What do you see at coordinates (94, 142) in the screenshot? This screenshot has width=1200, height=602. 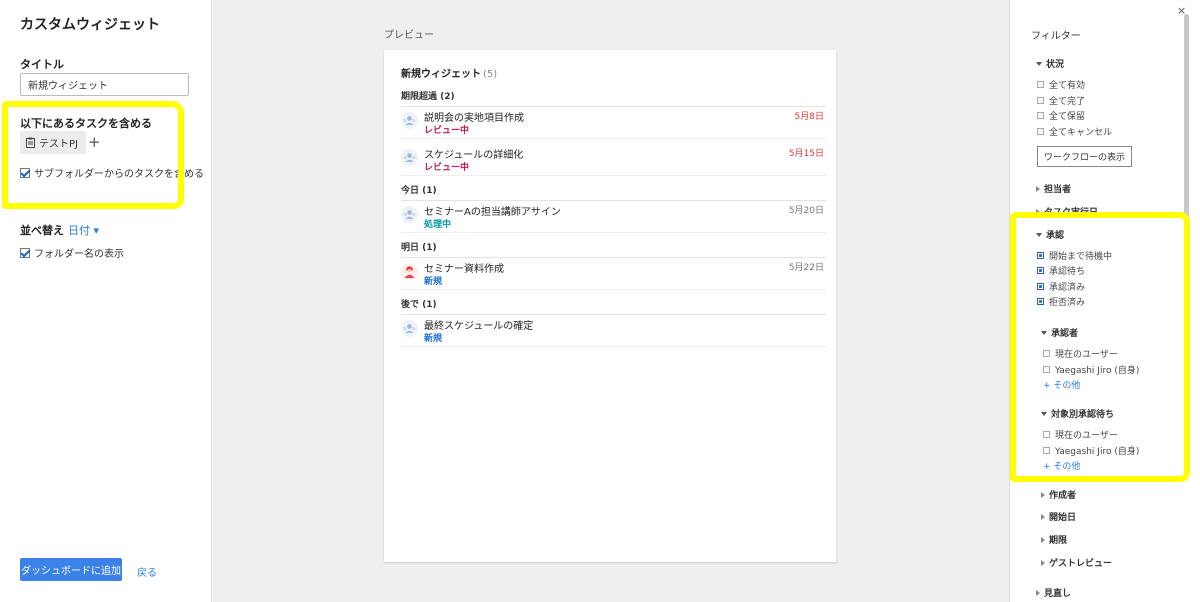 I see `add-folder-button: +` at bounding box center [94, 142].